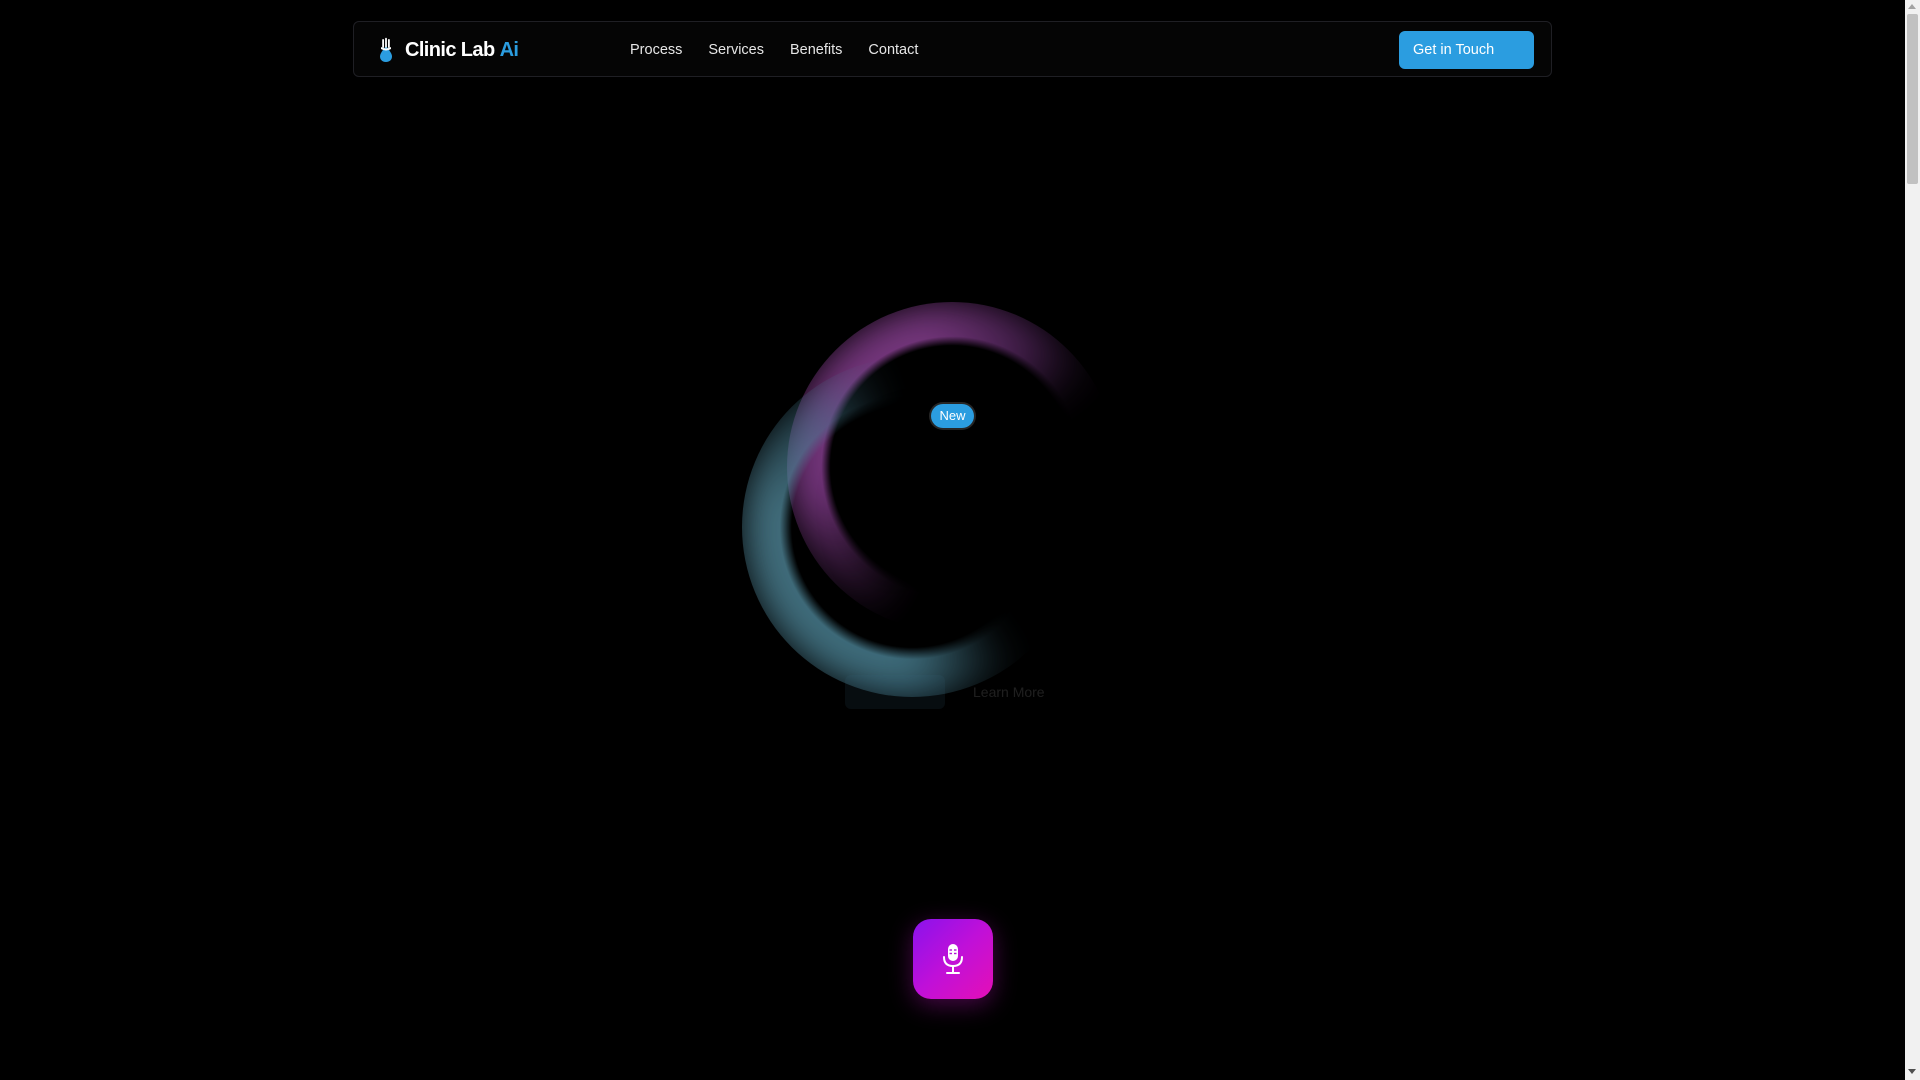  What do you see at coordinates (893, 50) in the screenshot?
I see `nav-link-contact: Contact` at bounding box center [893, 50].